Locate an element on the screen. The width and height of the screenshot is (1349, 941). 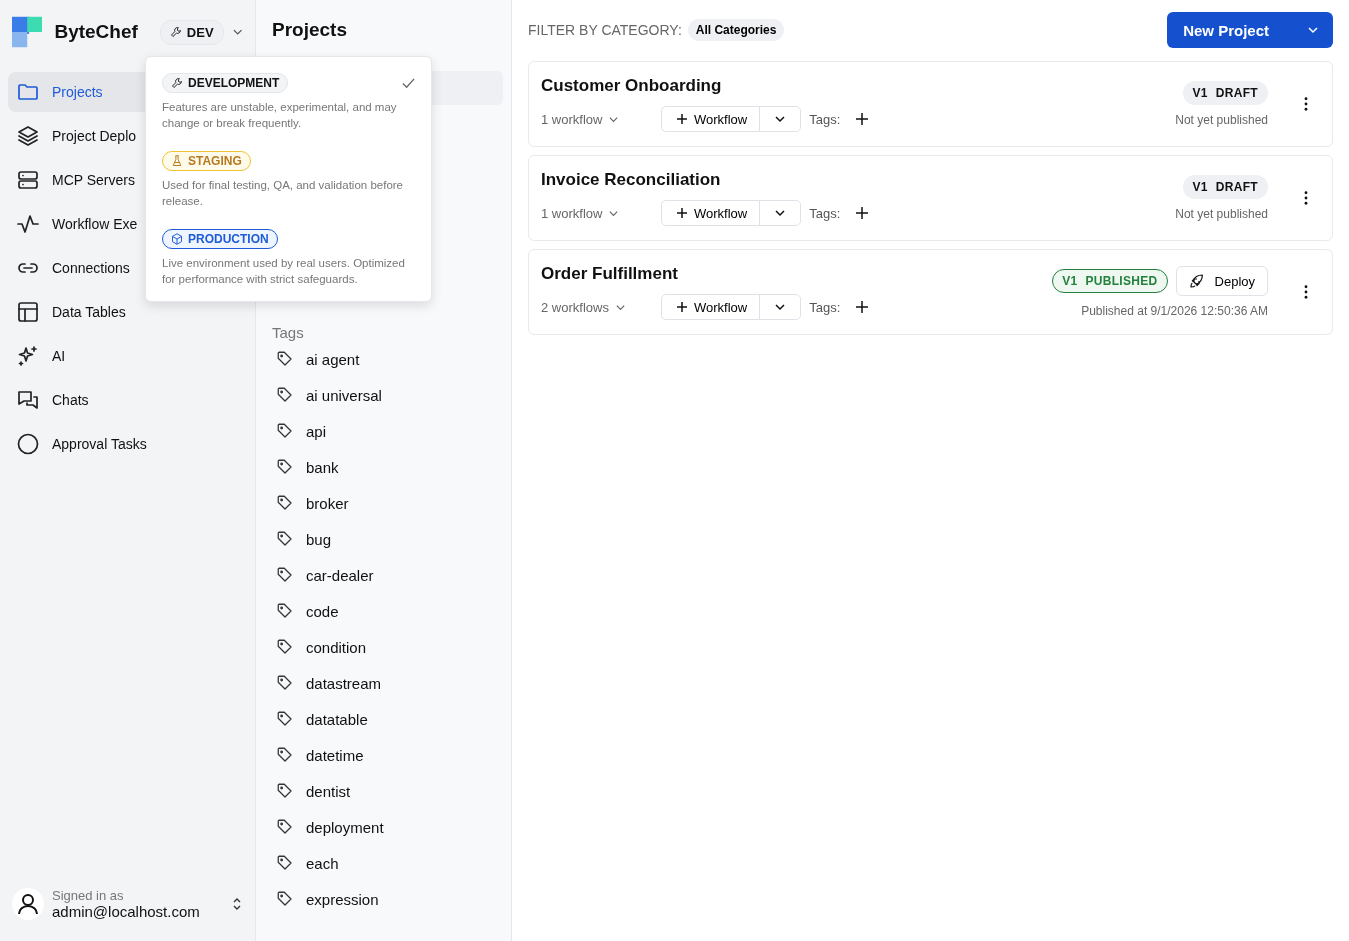
filter-label: FILTER BY CATEGORY: is located at coordinates (605, 30).